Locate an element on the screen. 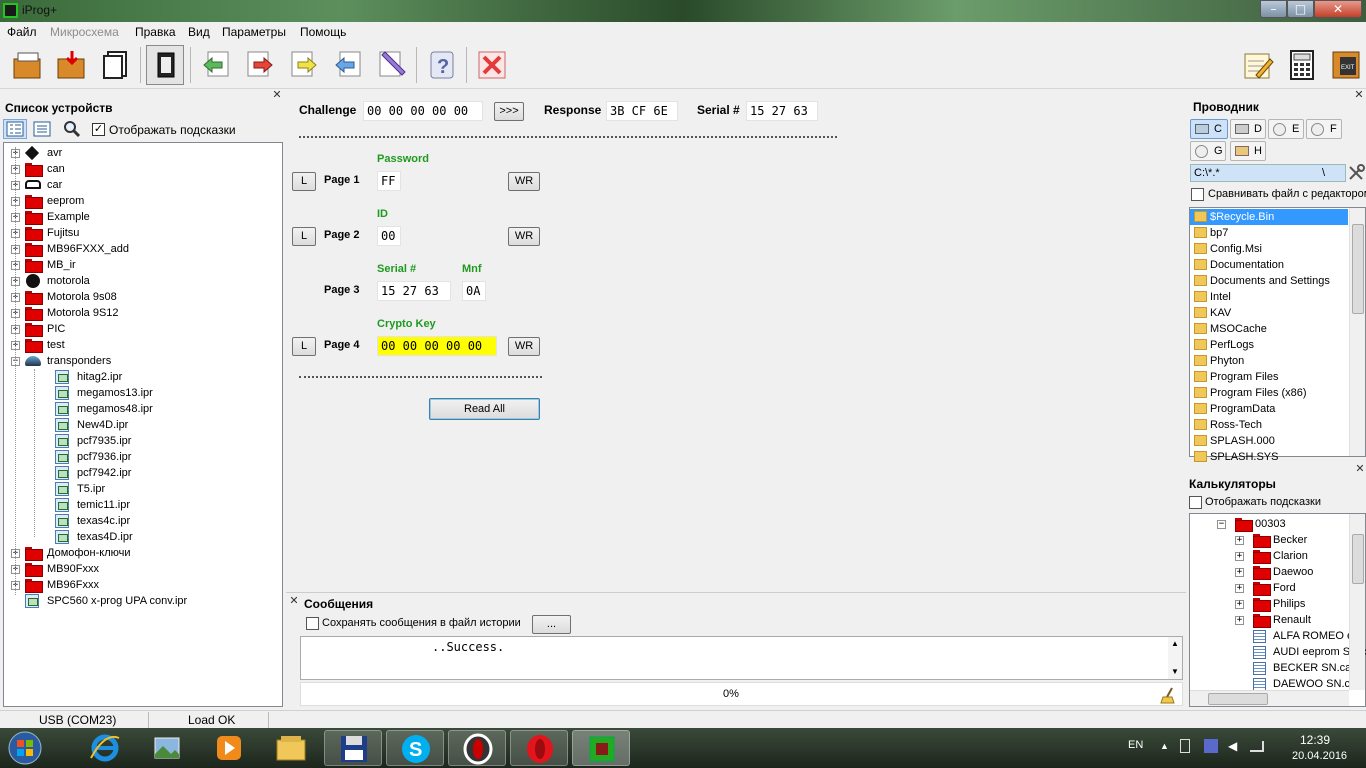 The width and height of the screenshot is (1366, 768). file-list-item: Config.Msi is located at coordinates (1269, 249).